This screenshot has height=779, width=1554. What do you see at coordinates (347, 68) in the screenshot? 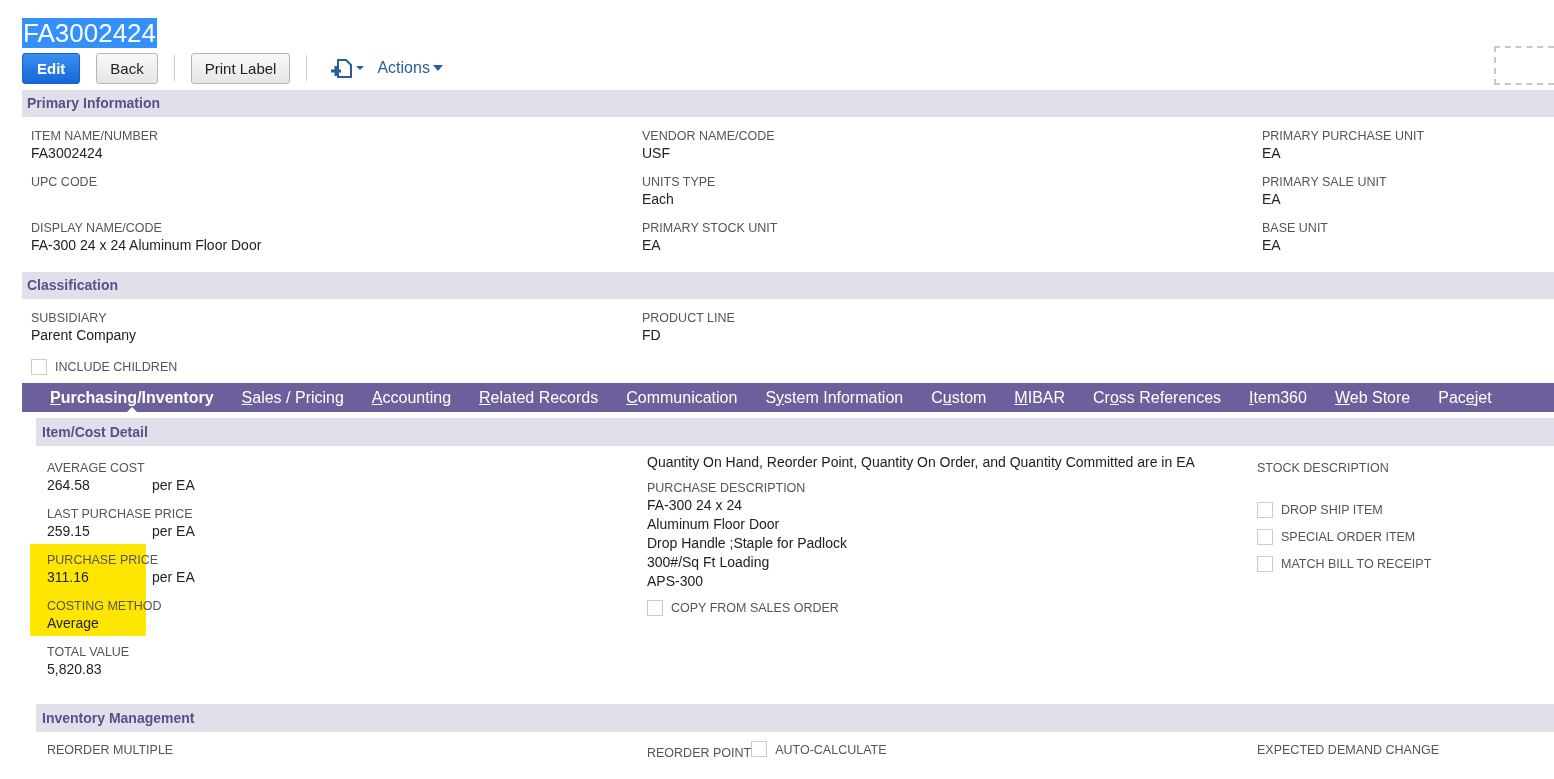
I see `new-document-icon` at bounding box center [347, 68].